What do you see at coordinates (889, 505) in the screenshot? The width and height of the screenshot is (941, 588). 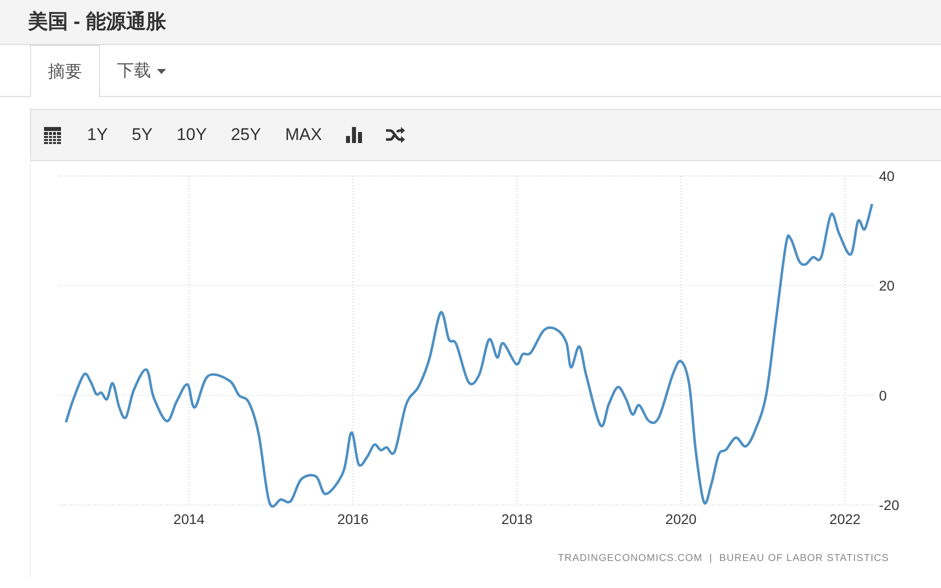 I see `y-axis-label: -20` at bounding box center [889, 505].